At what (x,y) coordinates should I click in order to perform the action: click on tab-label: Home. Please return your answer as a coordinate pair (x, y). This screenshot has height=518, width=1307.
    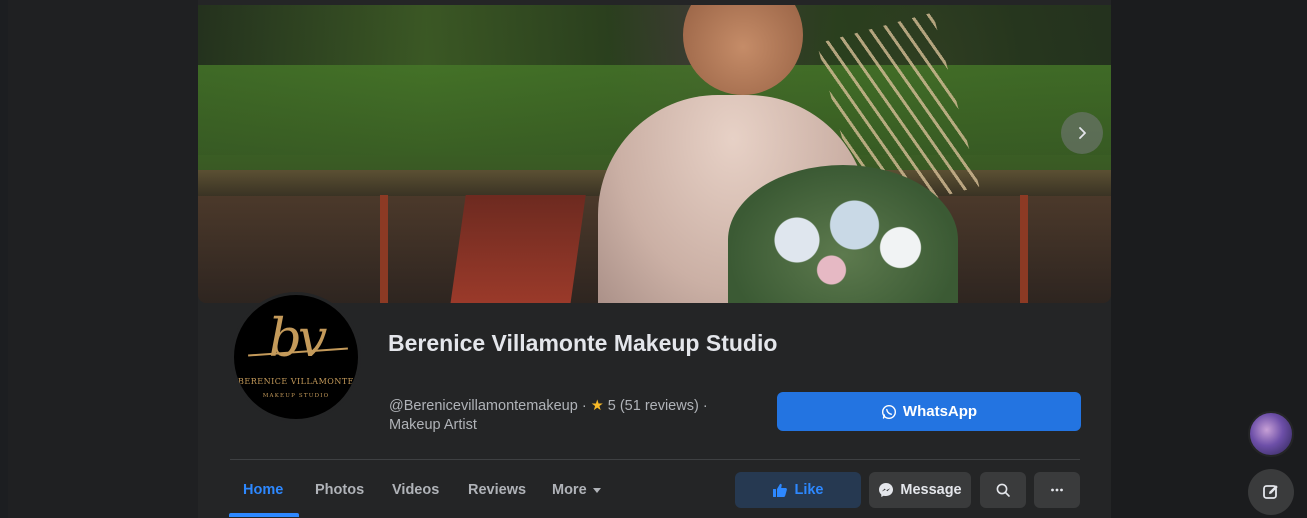
    Looking at the image, I should click on (263, 490).